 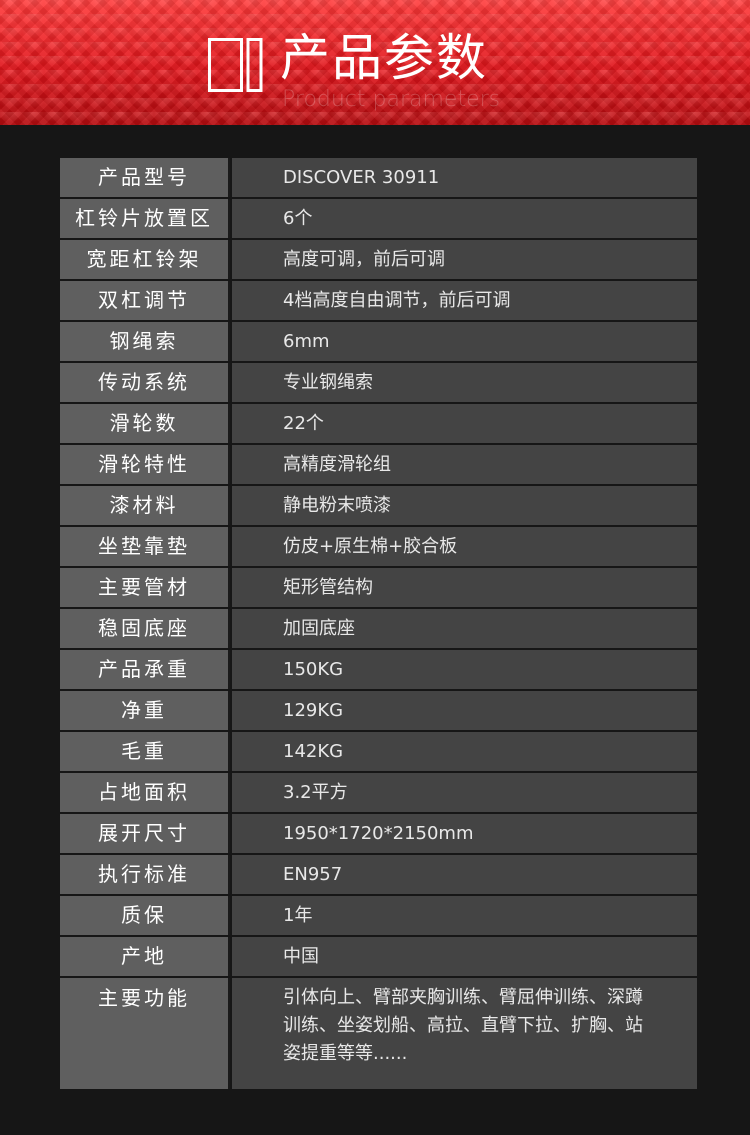 What do you see at coordinates (145, 792) in the screenshot?
I see `spec-label: 占地面积` at bounding box center [145, 792].